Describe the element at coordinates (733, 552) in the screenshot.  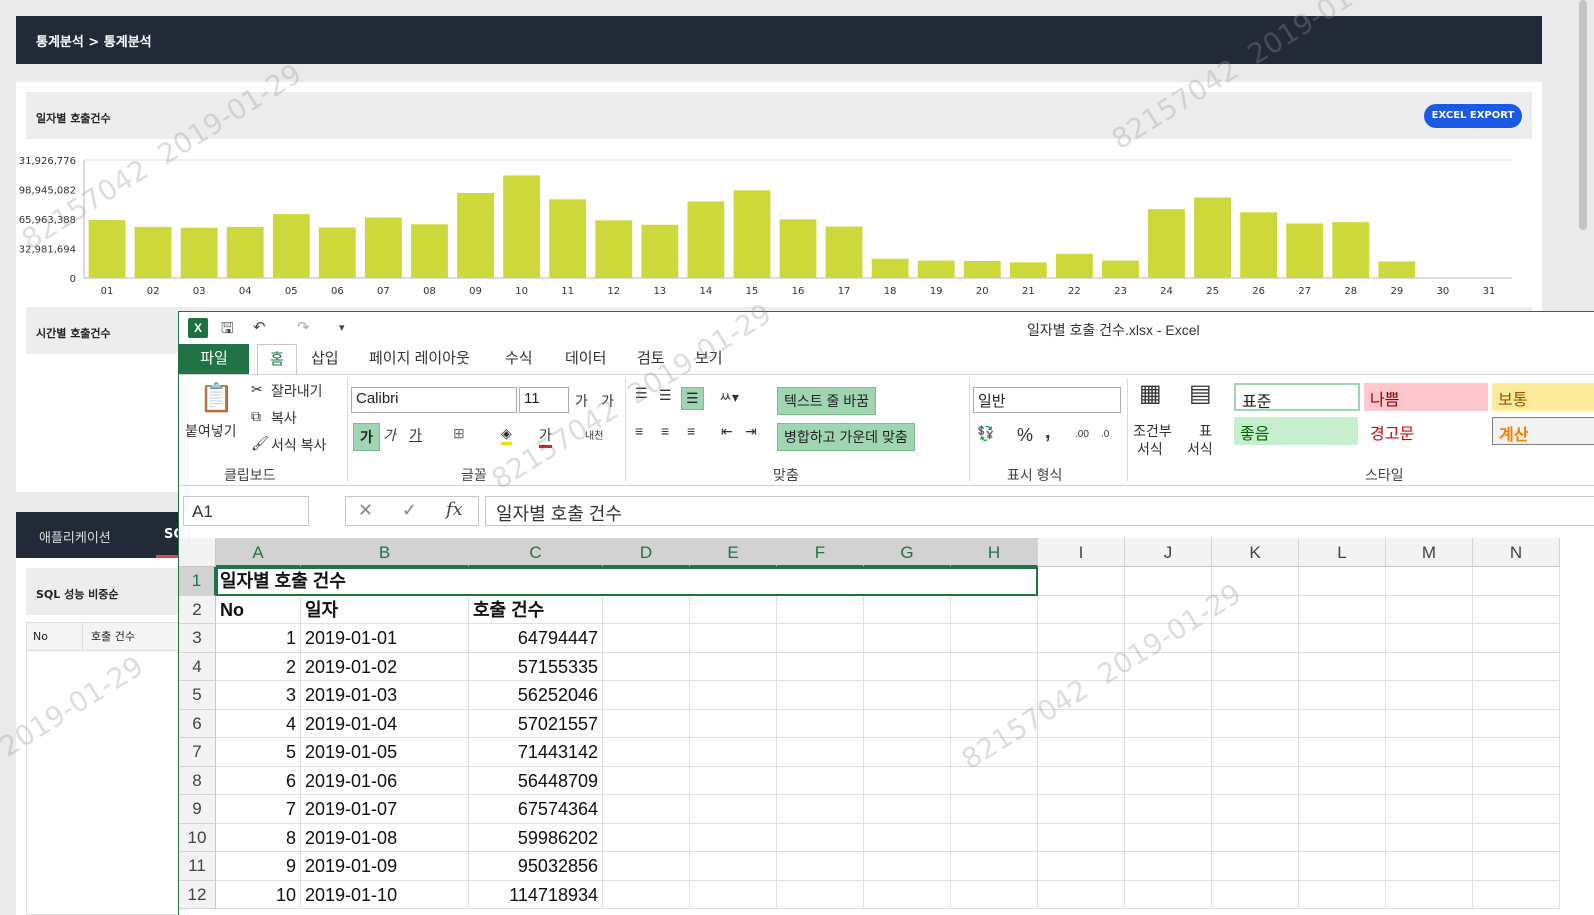
I see `column-header: E` at that location.